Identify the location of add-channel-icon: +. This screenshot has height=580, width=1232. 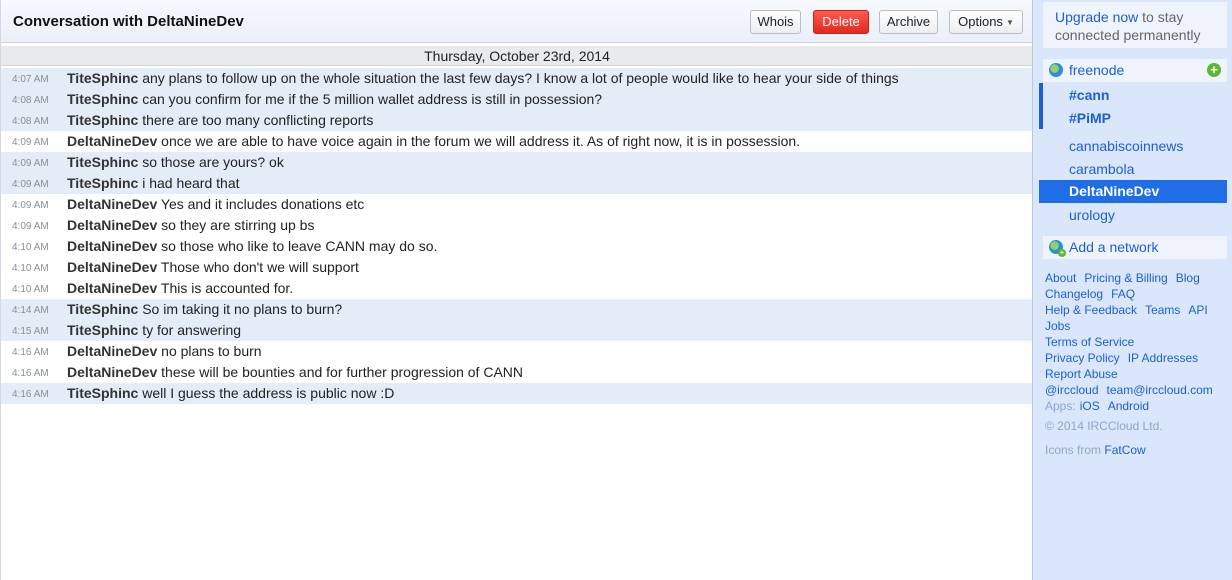
(1214, 70).